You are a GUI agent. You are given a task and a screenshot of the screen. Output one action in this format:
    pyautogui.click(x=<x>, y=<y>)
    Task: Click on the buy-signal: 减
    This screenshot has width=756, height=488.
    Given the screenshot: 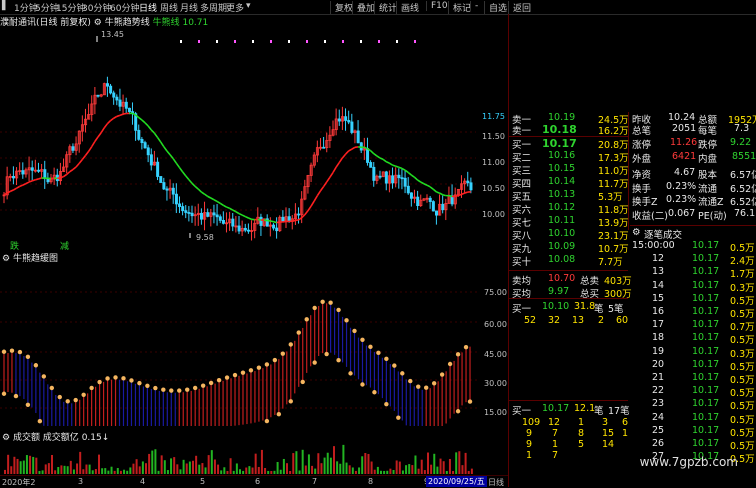 What is the action you would take?
    pyautogui.click(x=64, y=245)
    